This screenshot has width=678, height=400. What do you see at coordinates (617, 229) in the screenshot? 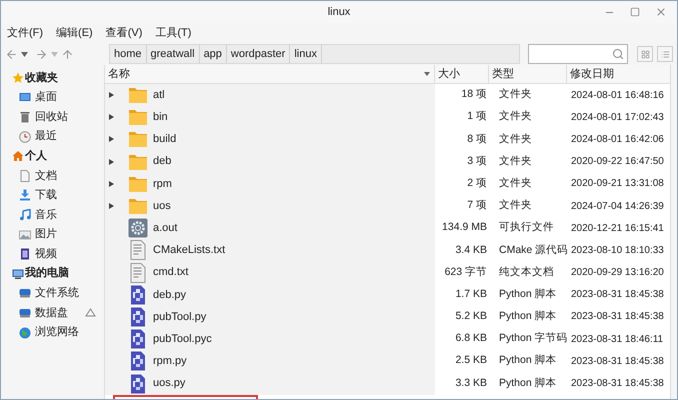
I see `date-cell-text: 2020-12-21 16:15:41` at bounding box center [617, 229].